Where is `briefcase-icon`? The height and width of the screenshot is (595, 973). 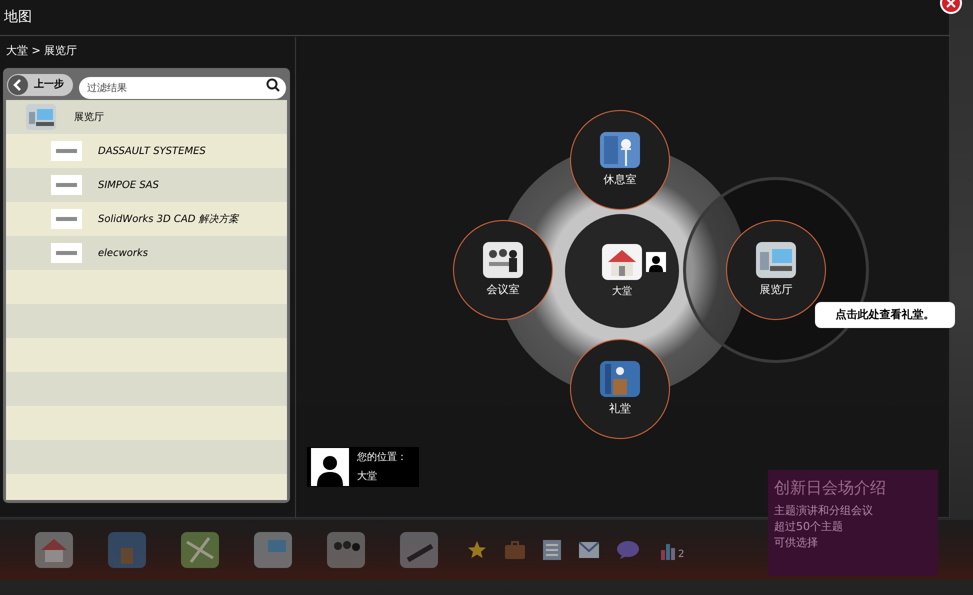 briefcase-icon is located at coordinates (515, 550).